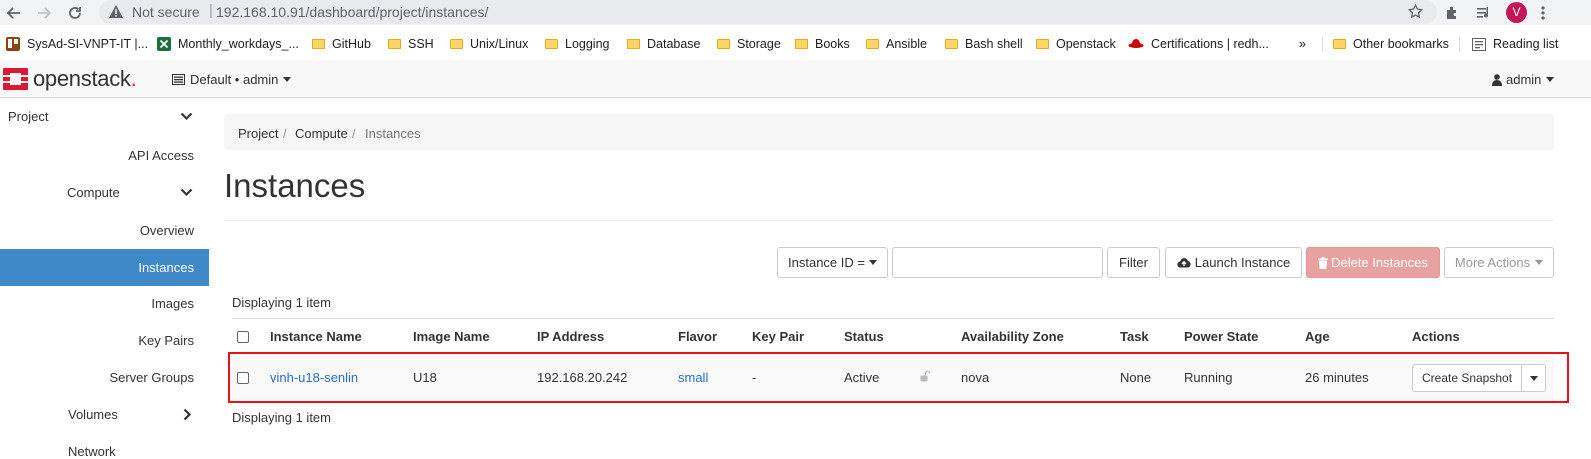 The image size is (1591, 459). Describe the element at coordinates (93, 192) in the screenshot. I see `sidebar-item-compute: Compute` at that location.